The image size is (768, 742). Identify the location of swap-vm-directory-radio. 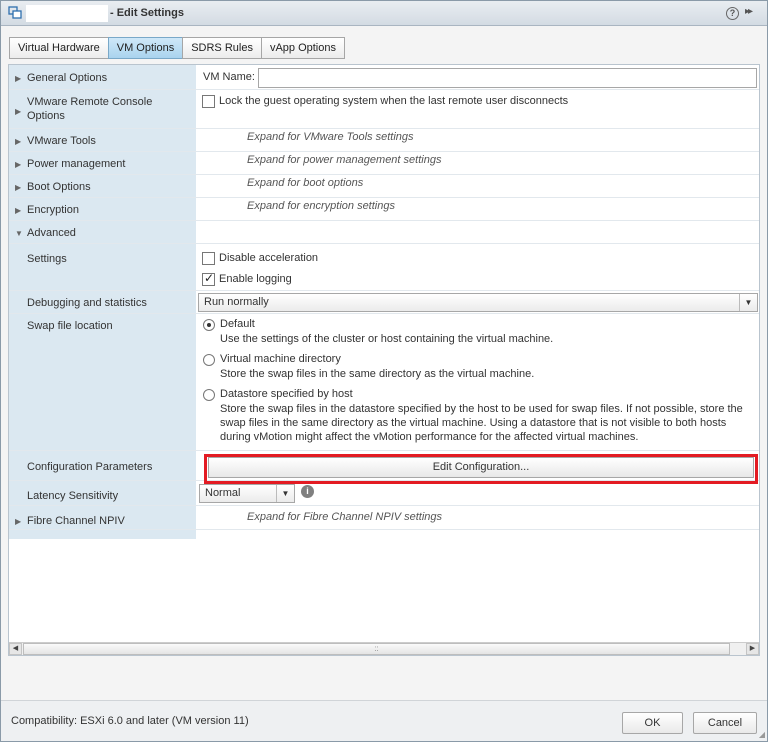
(209, 360).